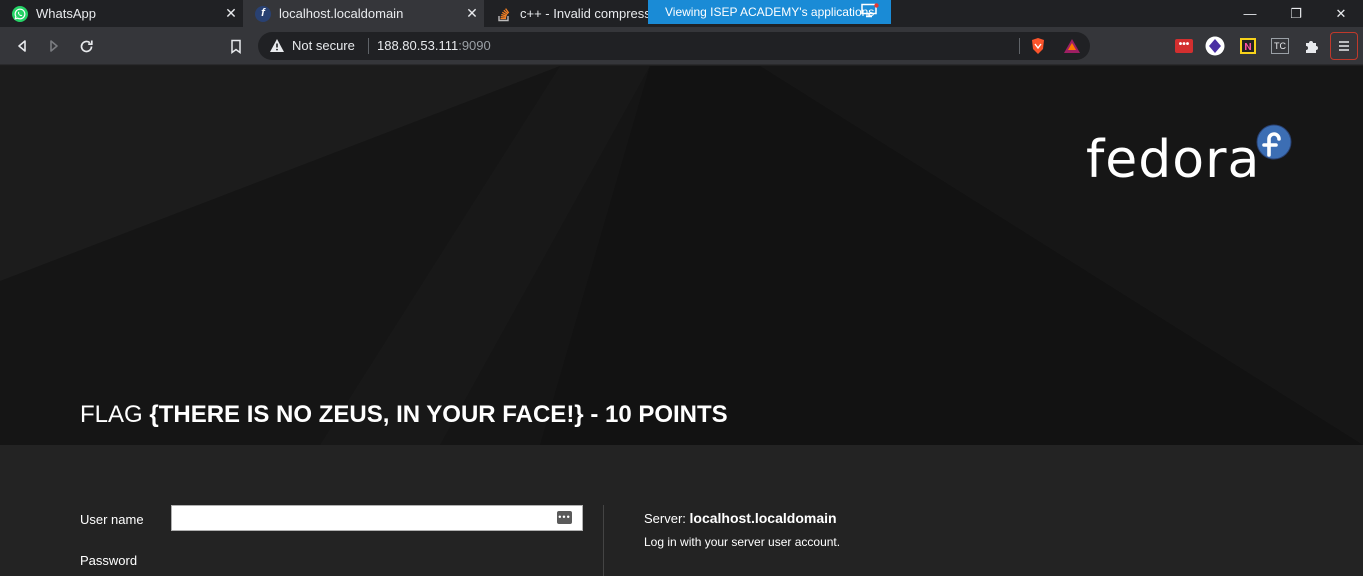 The image size is (1363, 576). I want to click on tab-stackoverflow: c++ - Invalid compressed, so click(566, 13).